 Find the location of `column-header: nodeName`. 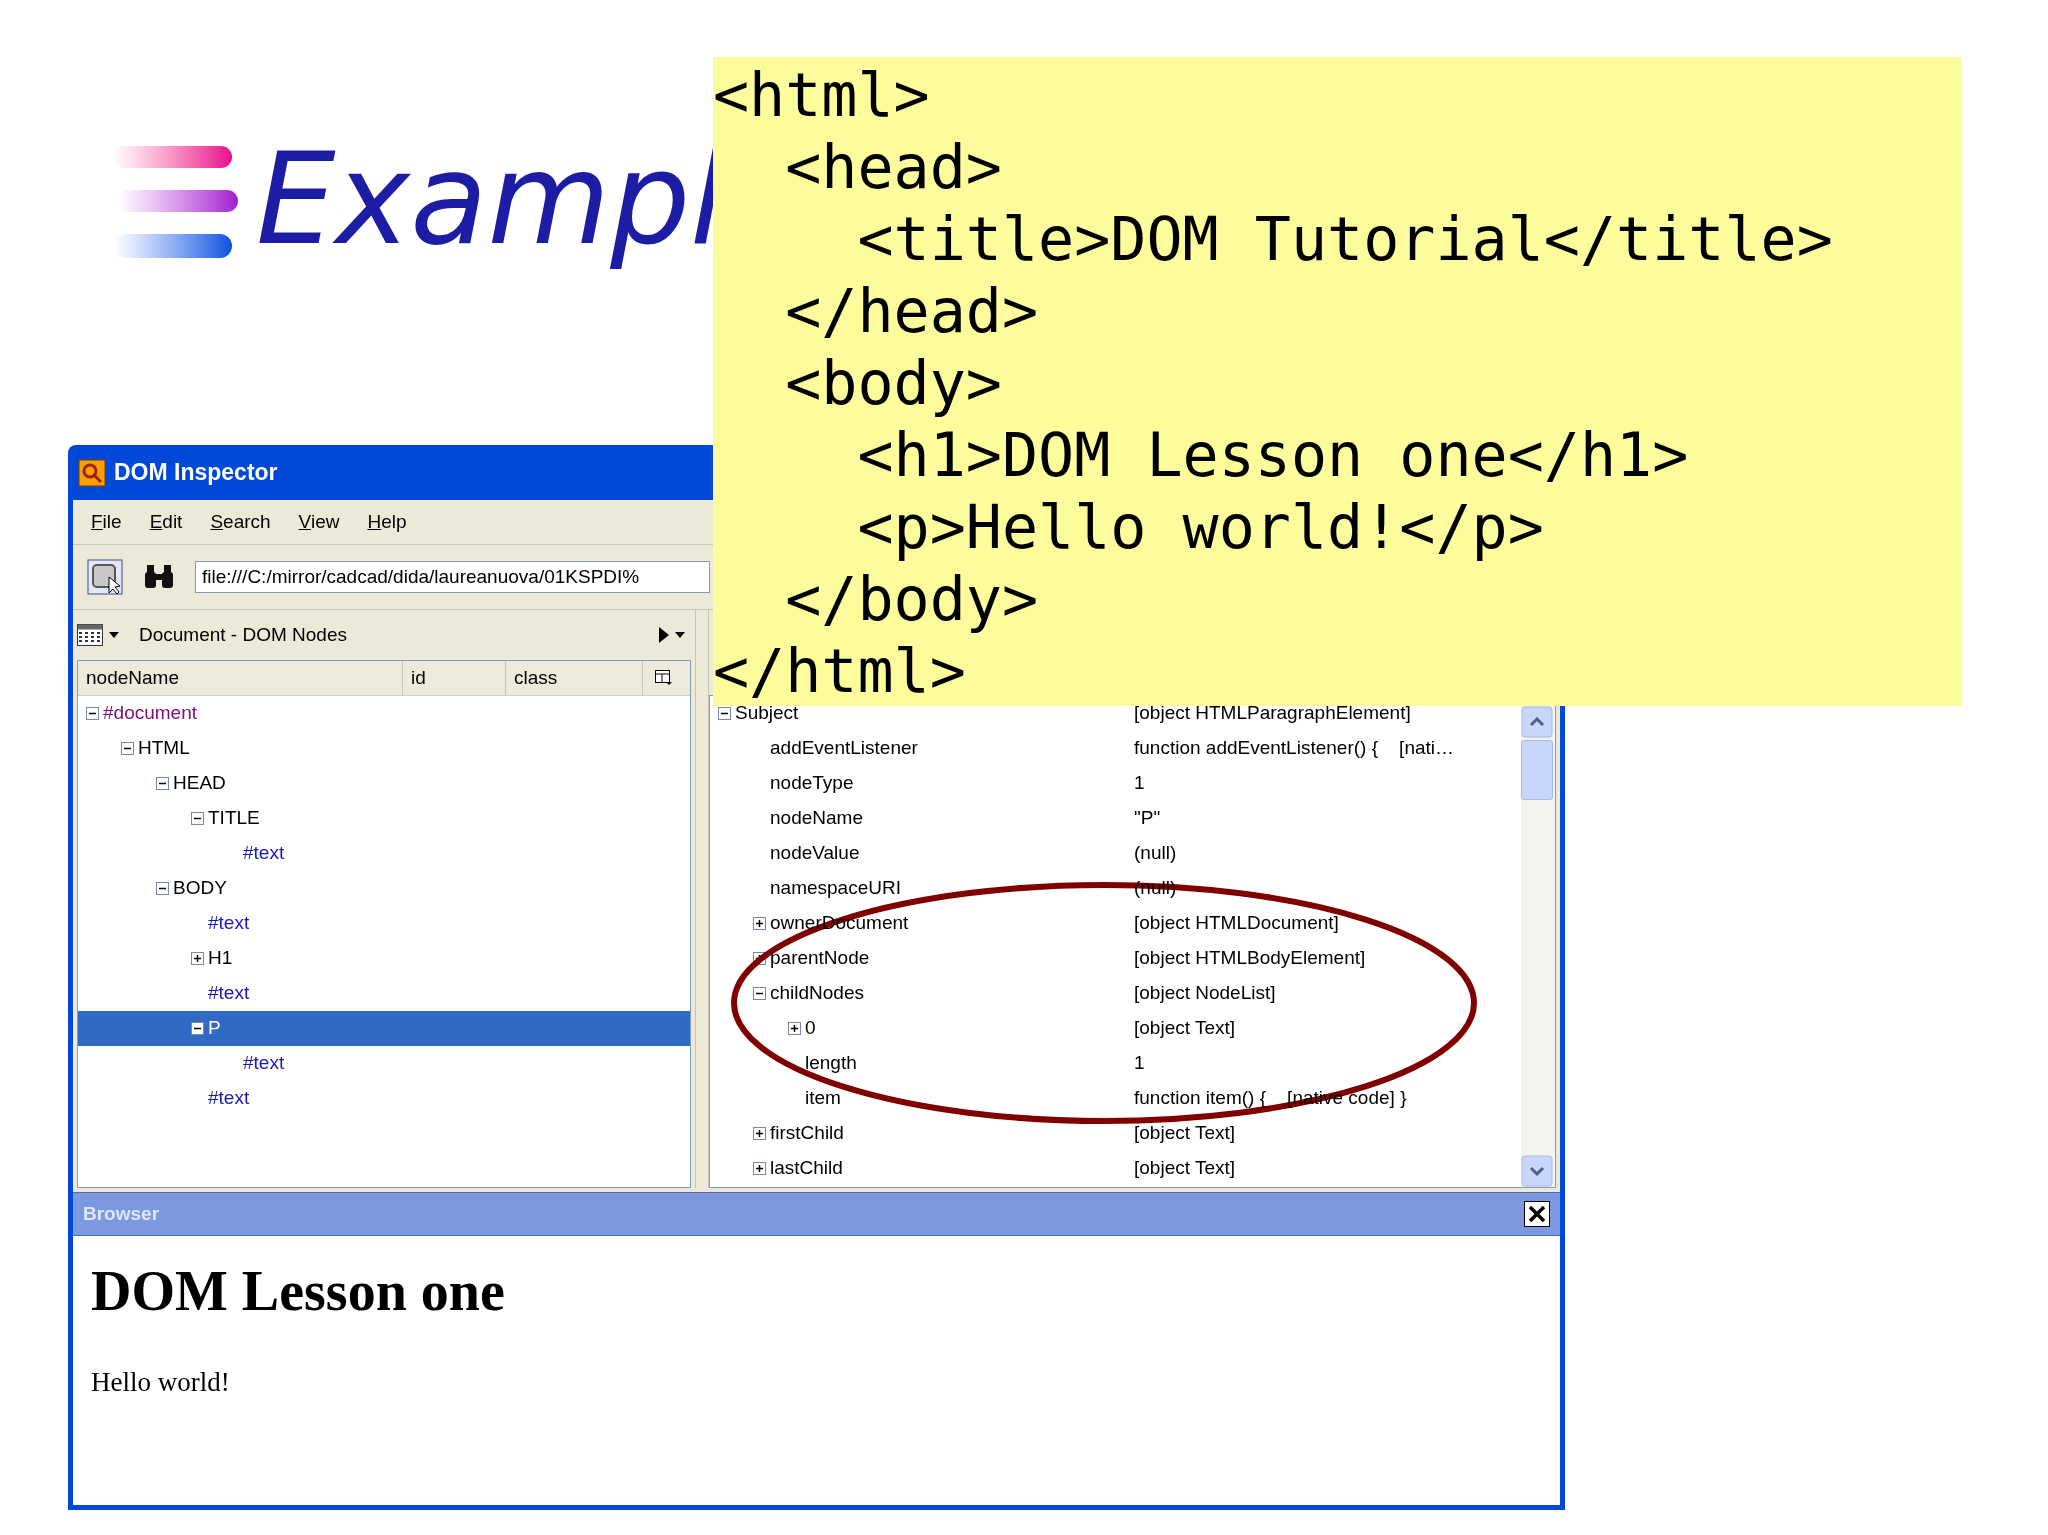

column-header: nodeName is located at coordinates (240, 678).